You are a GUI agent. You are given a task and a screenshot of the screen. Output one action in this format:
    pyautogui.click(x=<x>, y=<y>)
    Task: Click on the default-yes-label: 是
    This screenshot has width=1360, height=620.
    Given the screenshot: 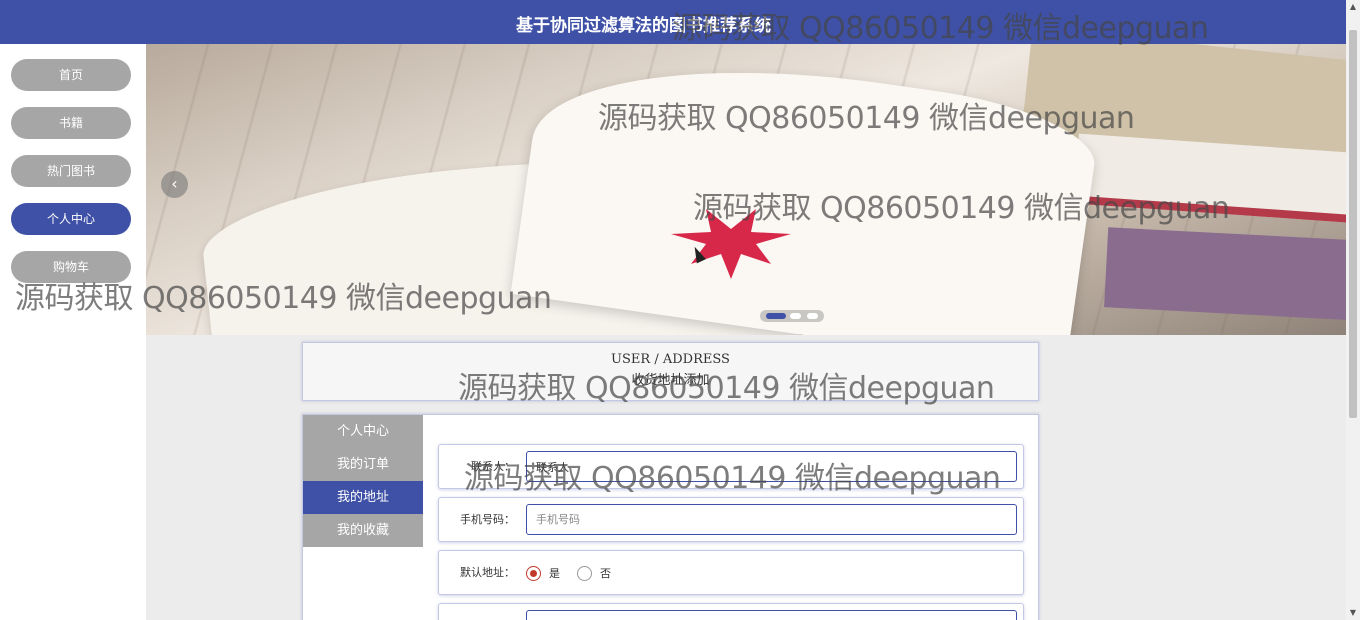 What is the action you would take?
    pyautogui.click(x=554, y=573)
    